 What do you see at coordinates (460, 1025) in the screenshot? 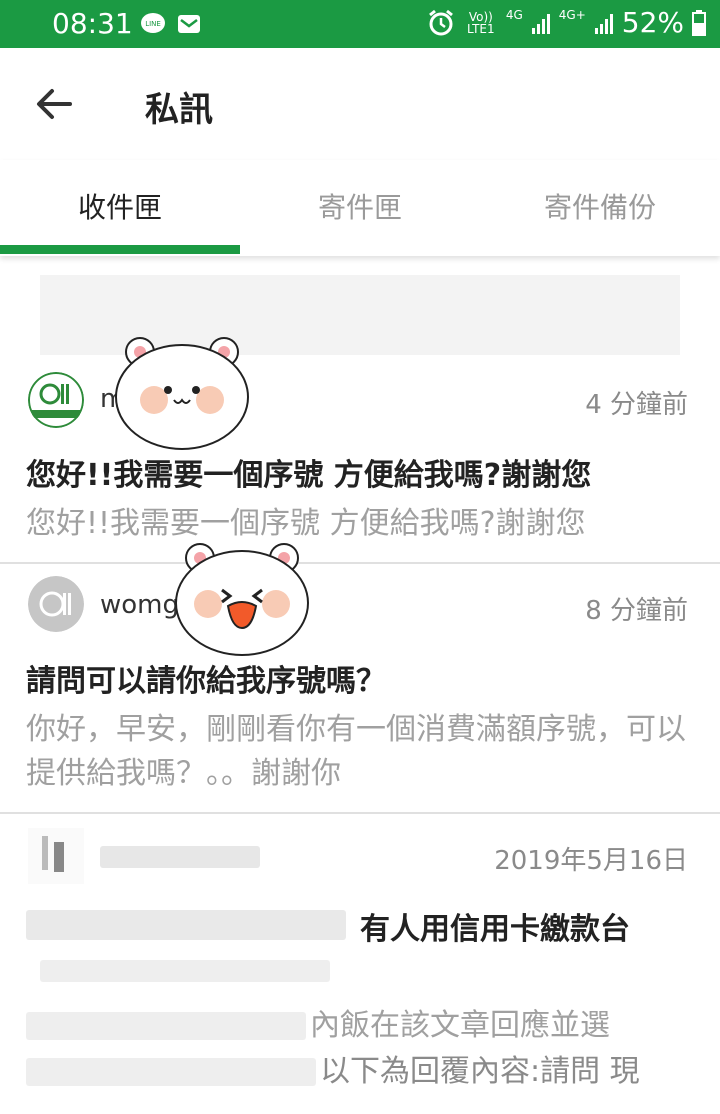
I see `message-preview: 內飯在該文章回應並選` at bounding box center [460, 1025].